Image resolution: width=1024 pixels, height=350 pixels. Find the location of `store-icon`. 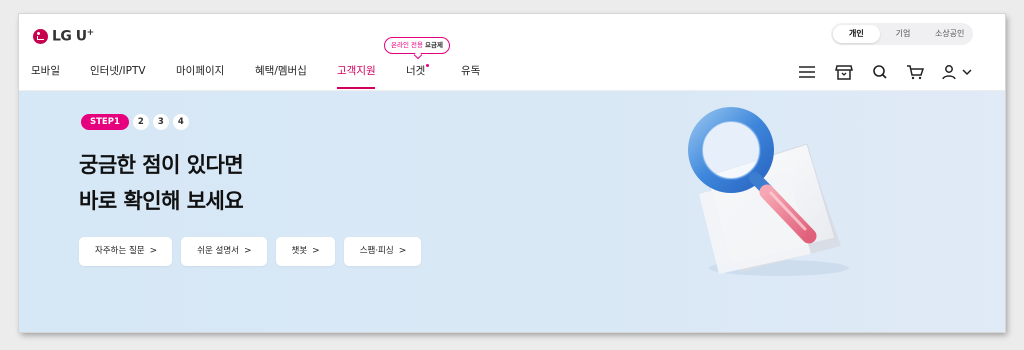

store-icon is located at coordinates (844, 72).